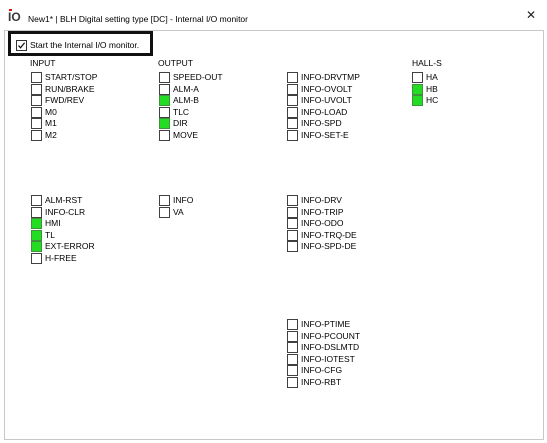 This screenshot has width=547, height=443. What do you see at coordinates (36, 89) in the screenshot?
I see `io-indicator-run-brake` at bounding box center [36, 89].